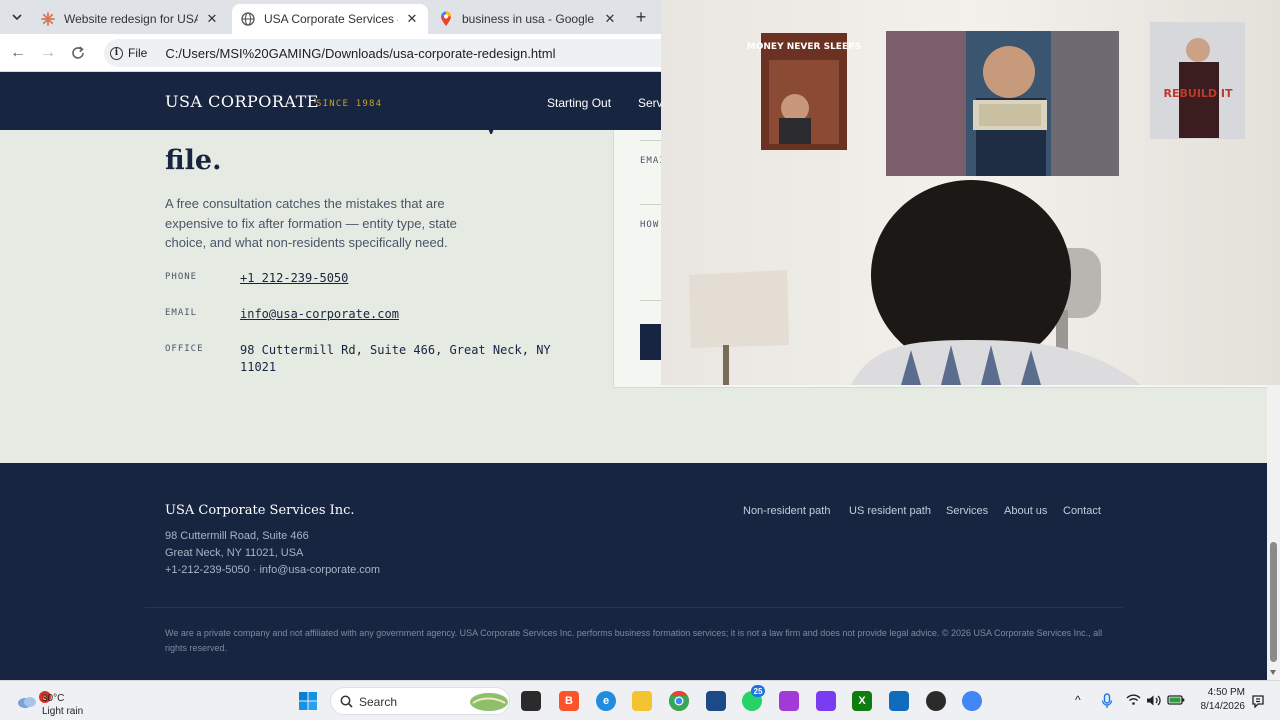  I want to click on office-label: OFFICE, so click(184, 349).